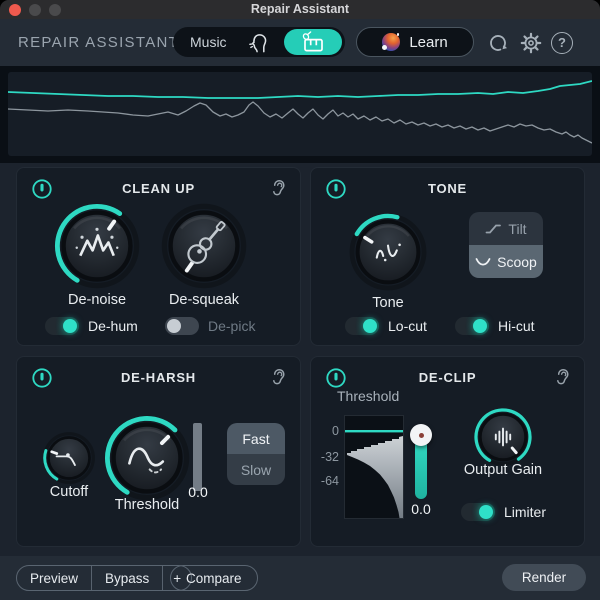 The image size is (600, 600). What do you see at coordinates (525, 512) in the screenshot?
I see `limiter-label: Limiter` at bounding box center [525, 512].